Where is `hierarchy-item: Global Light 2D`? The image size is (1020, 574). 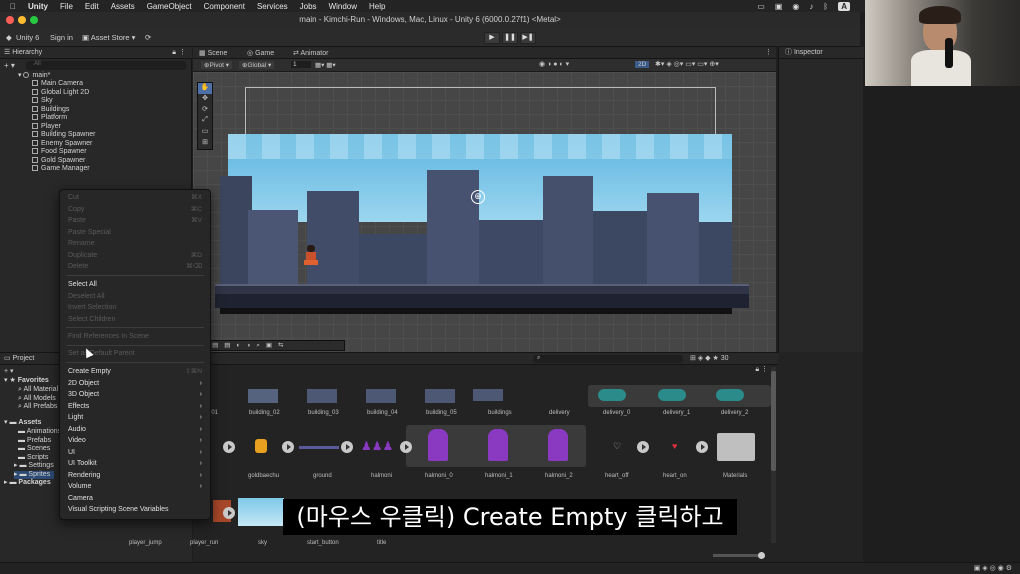 hierarchy-item: Global Light 2D is located at coordinates (60, 93).